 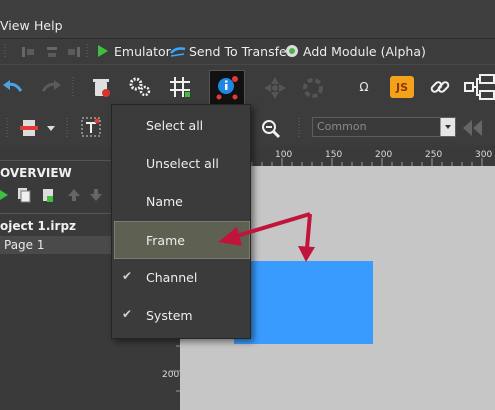 I want to click on add-page-icon, so click(x=4, y=195).